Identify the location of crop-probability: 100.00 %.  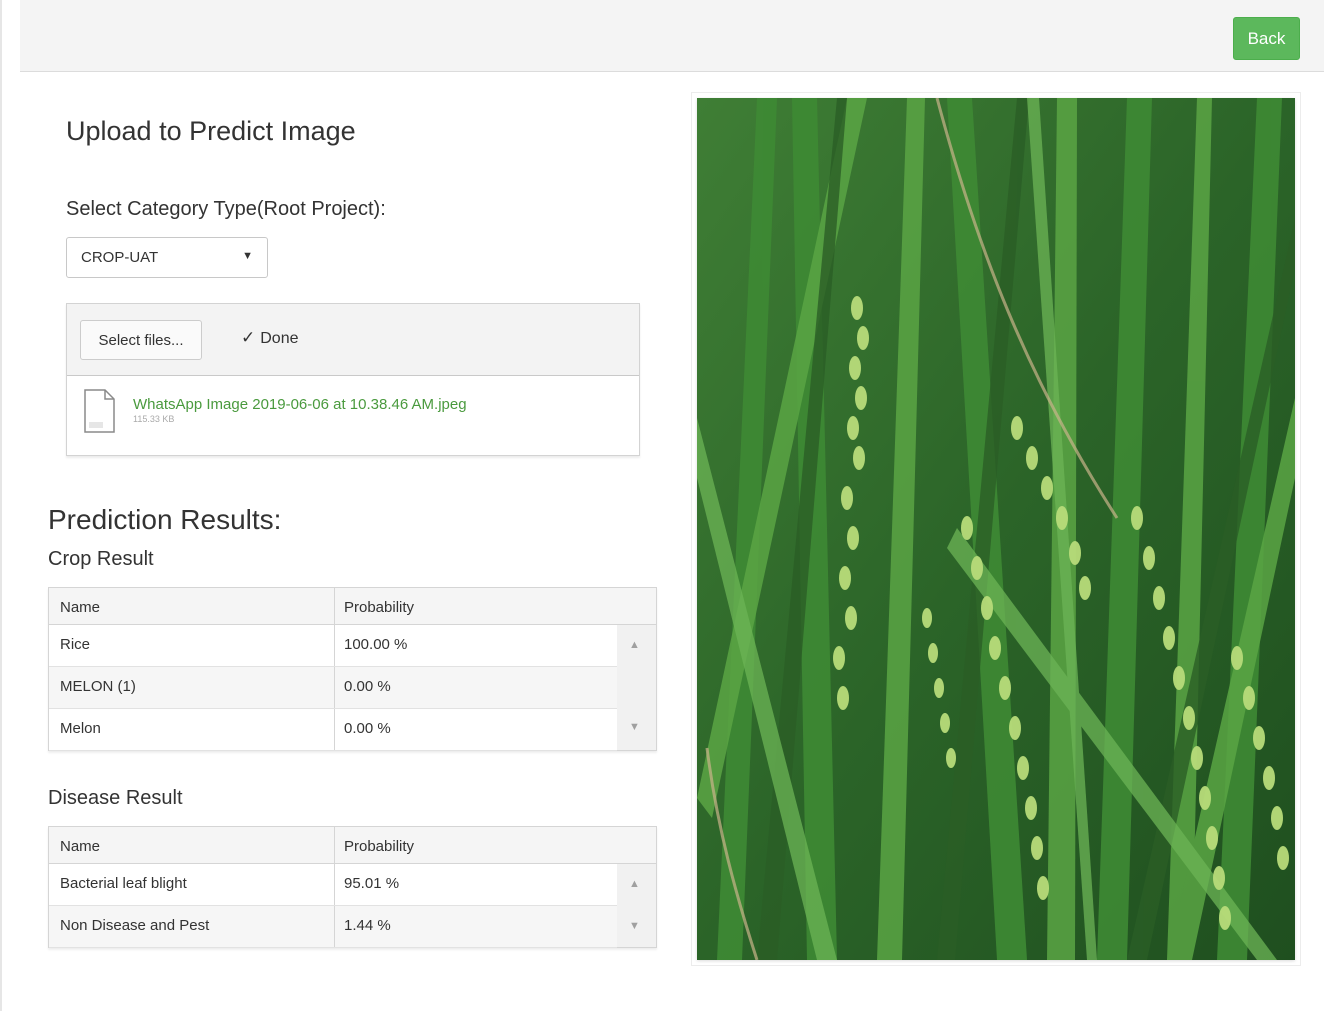
(376, 644).